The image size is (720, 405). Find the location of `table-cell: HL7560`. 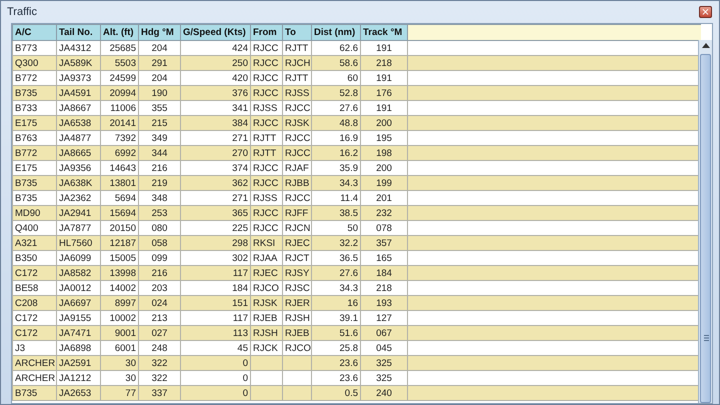

table-cell: HL7560 is located at coordinates (78, 243).